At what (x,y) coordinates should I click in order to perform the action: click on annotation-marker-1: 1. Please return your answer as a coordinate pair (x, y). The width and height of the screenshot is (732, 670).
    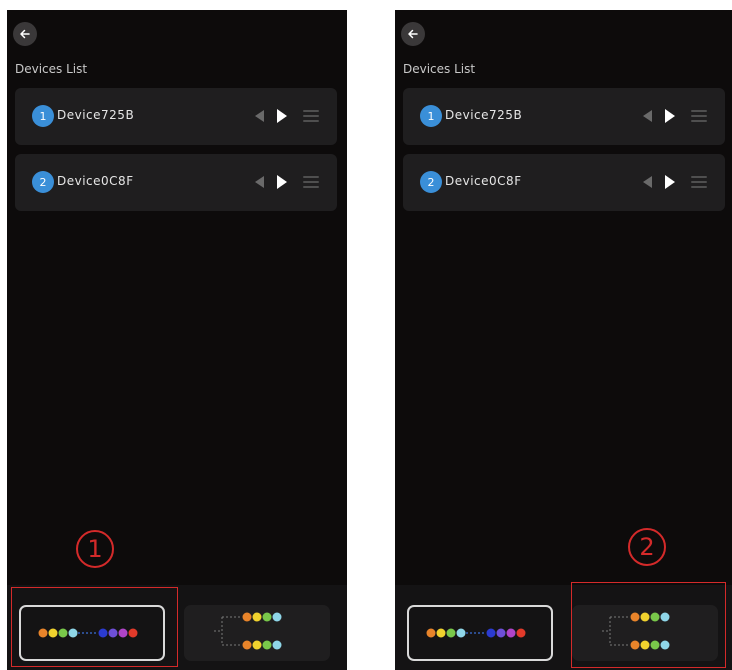
    Looking at the image, I should click on (95, 549).